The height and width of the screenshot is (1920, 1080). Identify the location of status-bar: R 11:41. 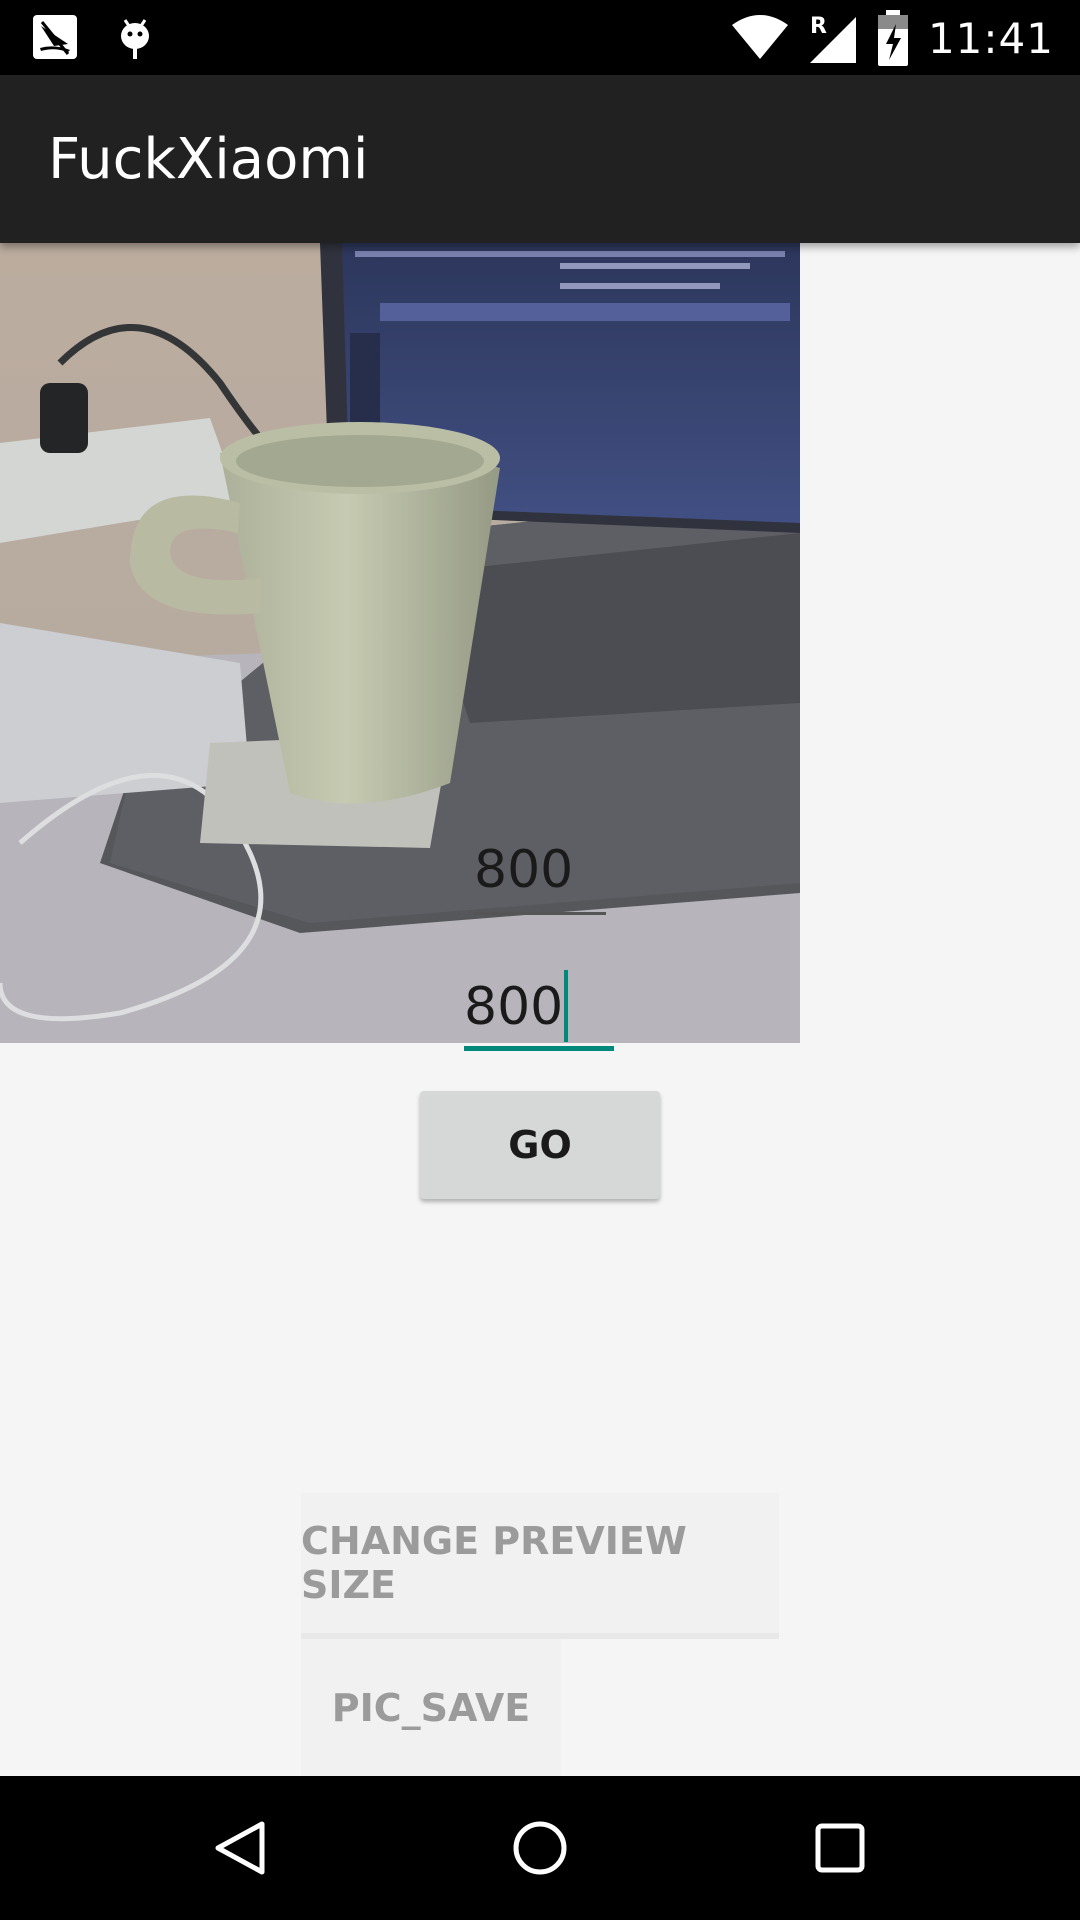
(540, 37).